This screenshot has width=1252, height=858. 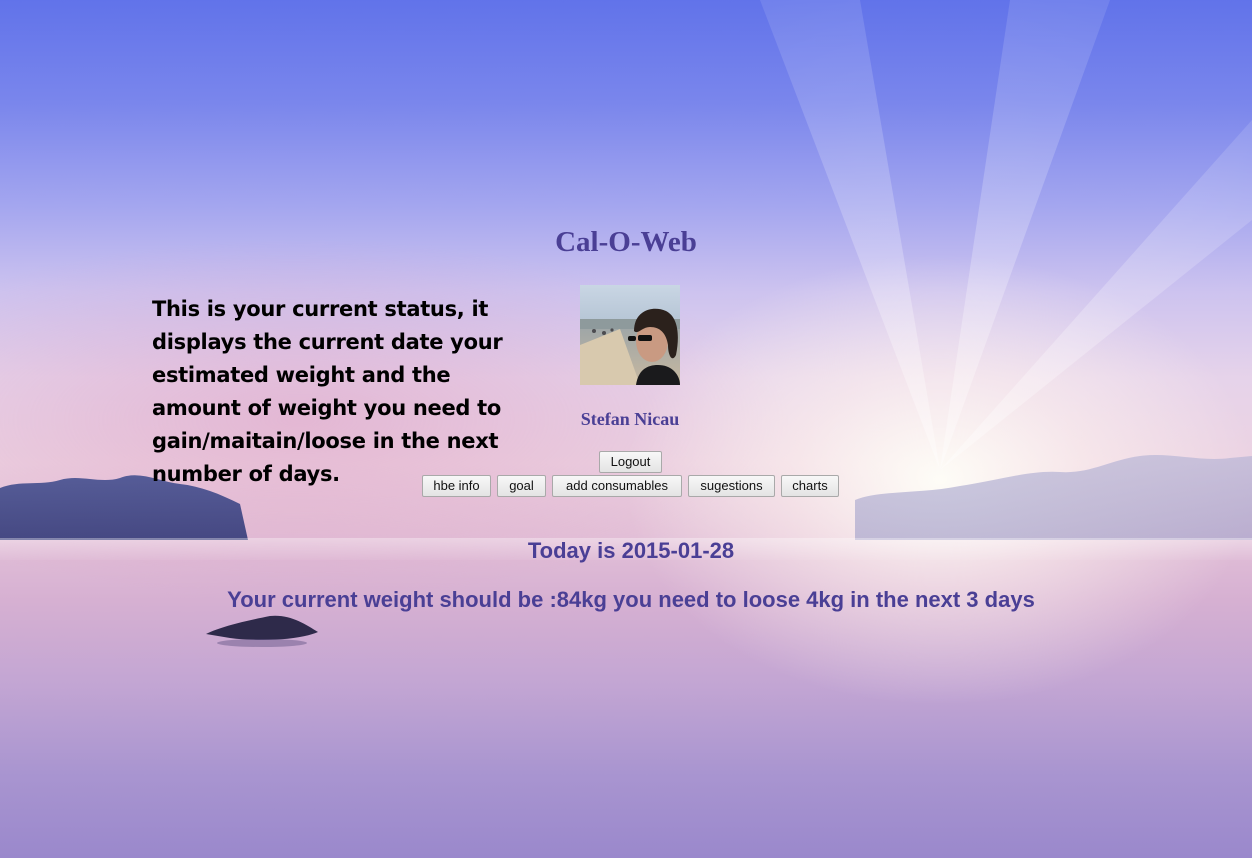 I want to click on right-treeline, so click(x=1053, y=497).